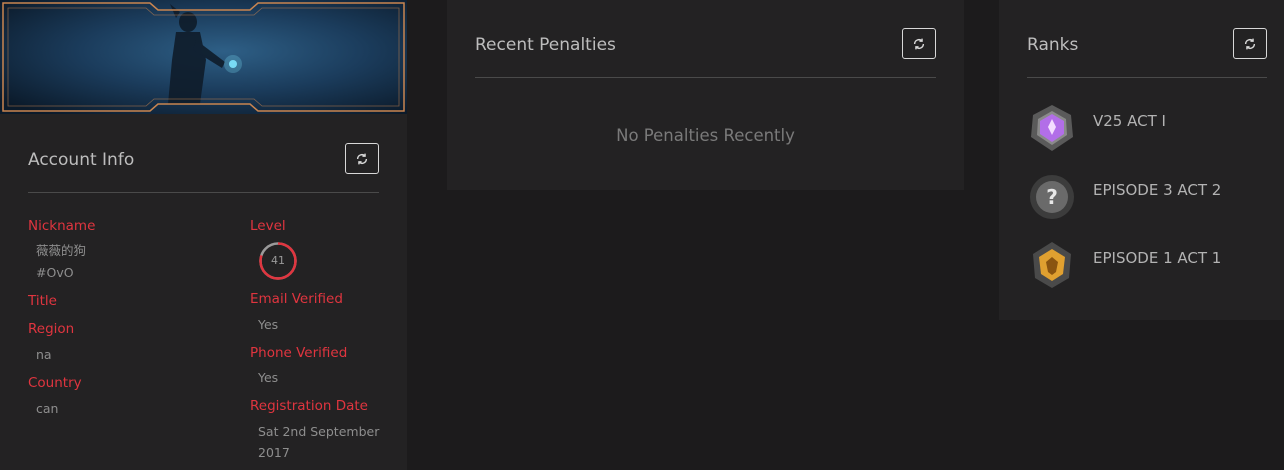 This screenshot has width=1284, height=470. Describe the element at coordinates (42, 301) in the screenshot. I see `title-label: Title` at that location.